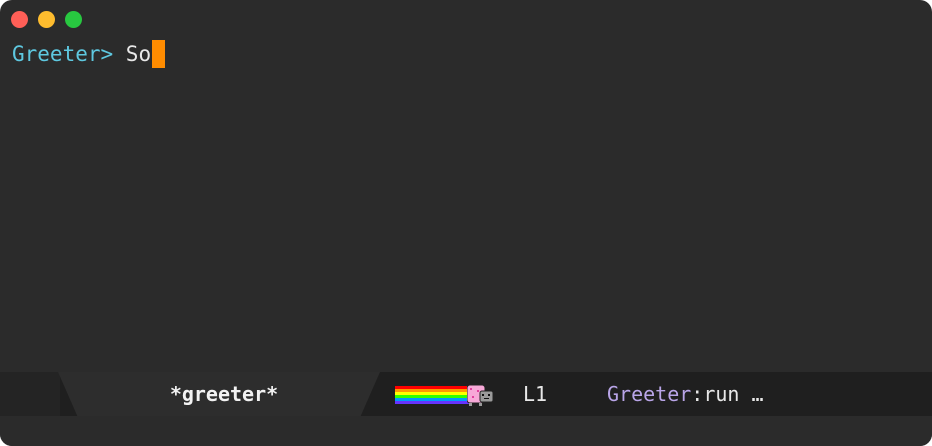 This screenshot has height=446, width=932. I want to click on echo-area, so click(466, 431).